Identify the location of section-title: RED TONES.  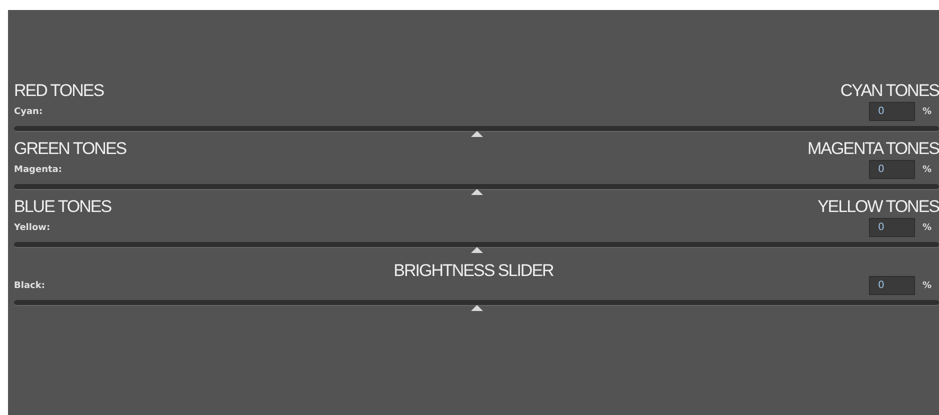
(59, 91).